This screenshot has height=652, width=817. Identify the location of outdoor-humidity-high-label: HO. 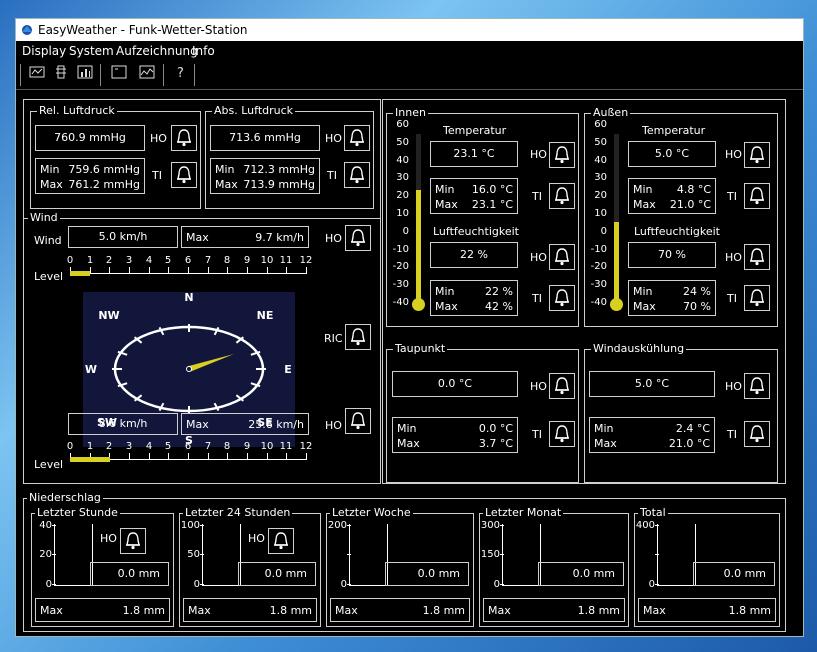
(733, 257).